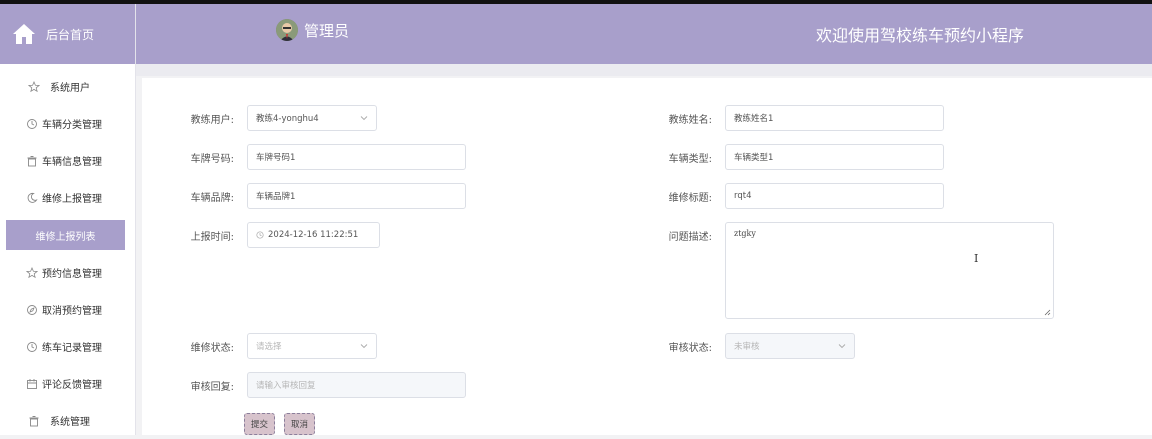  I want to click on avatar, so click(287, 30).